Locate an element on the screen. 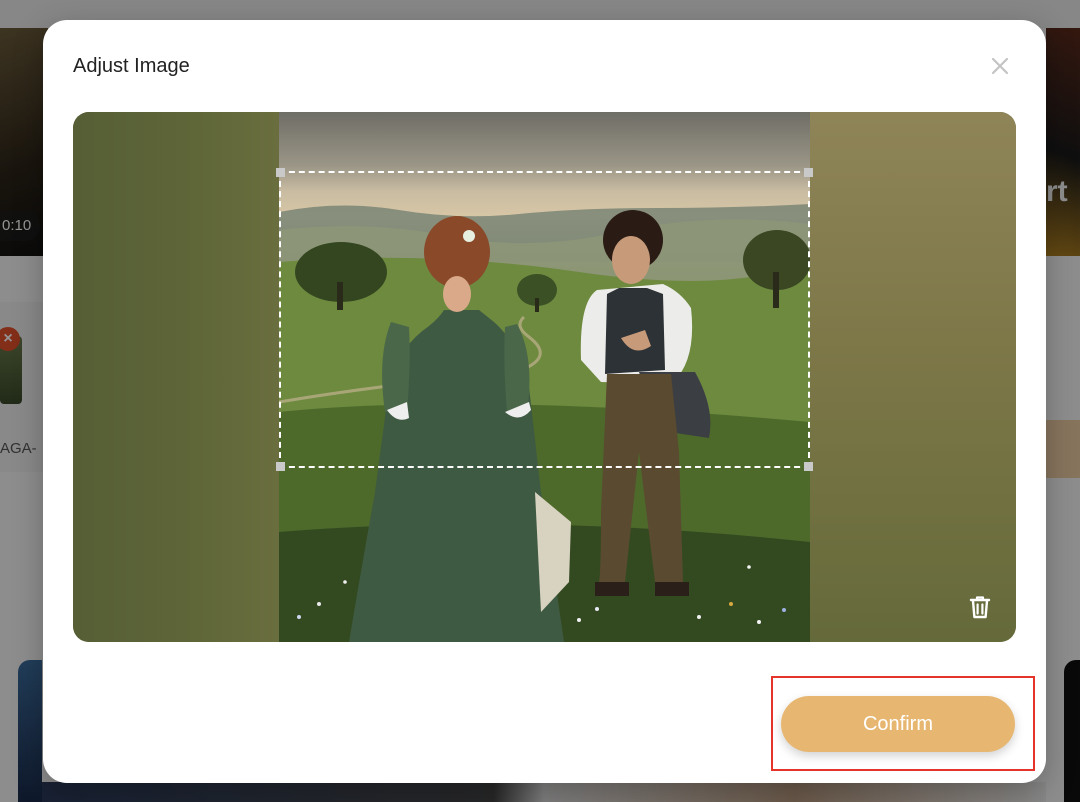  trash-icon is located at coordinates (980, 607).